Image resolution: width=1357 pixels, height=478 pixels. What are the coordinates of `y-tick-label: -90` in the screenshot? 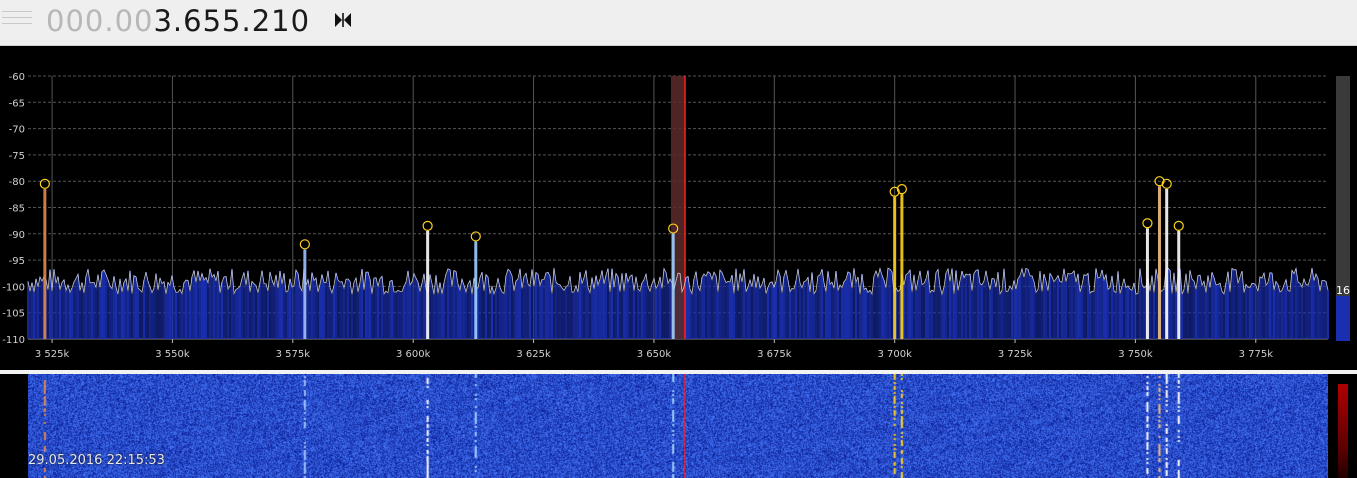 It's located at (17, 235).